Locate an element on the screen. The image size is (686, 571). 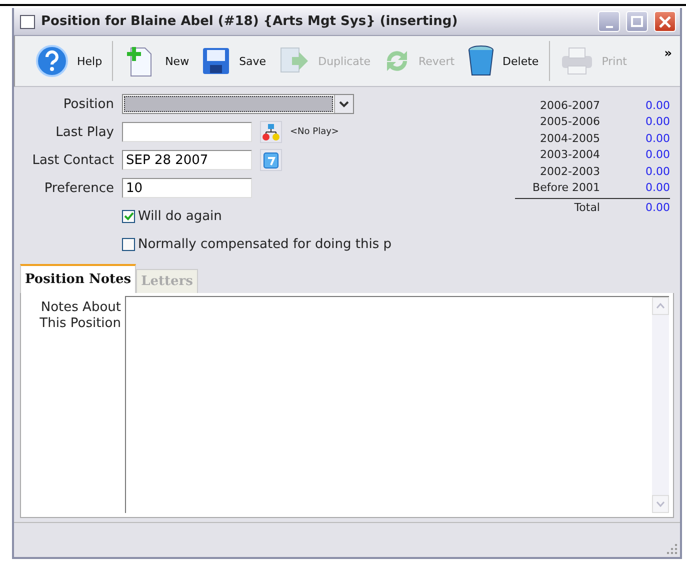
toolbar-button: Delete is located at coordinates (502, 61).